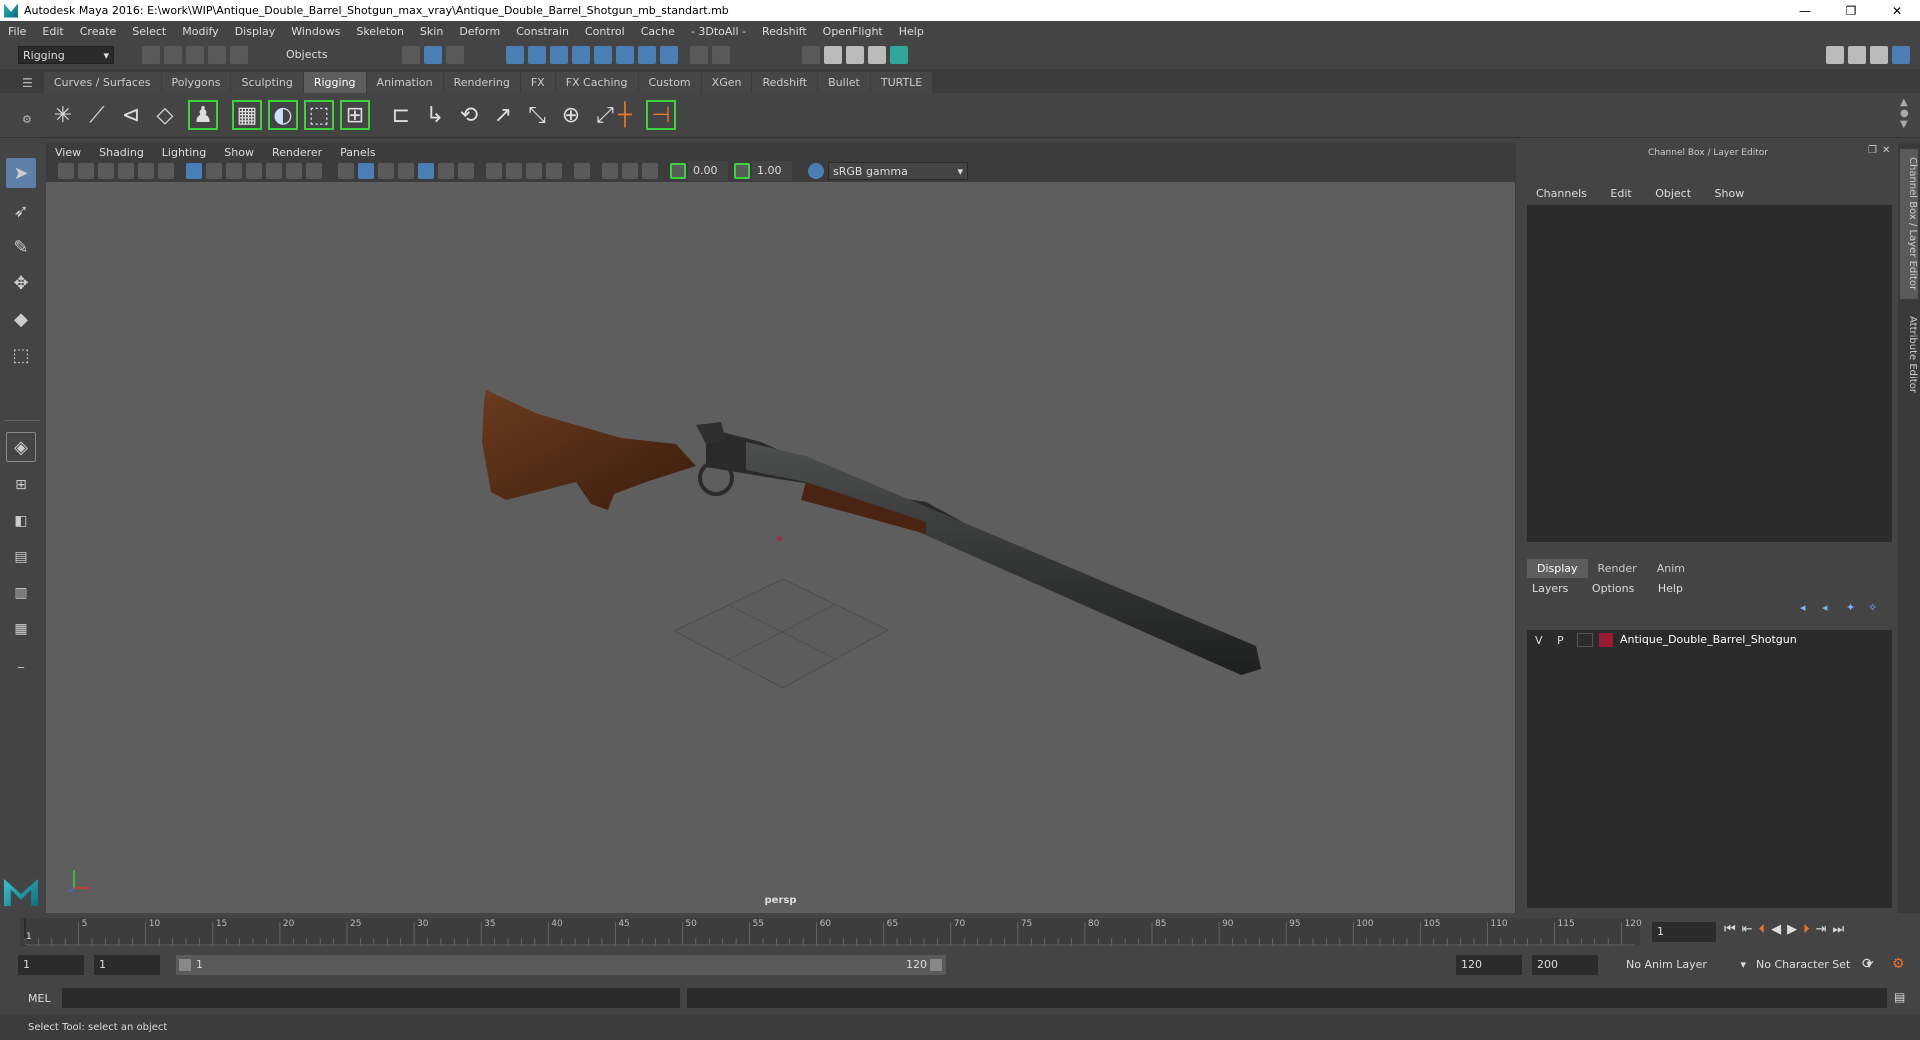 The image size is (1920, 1040). I want to click on interactive-bind-icon: ◐, so click(283, 115).